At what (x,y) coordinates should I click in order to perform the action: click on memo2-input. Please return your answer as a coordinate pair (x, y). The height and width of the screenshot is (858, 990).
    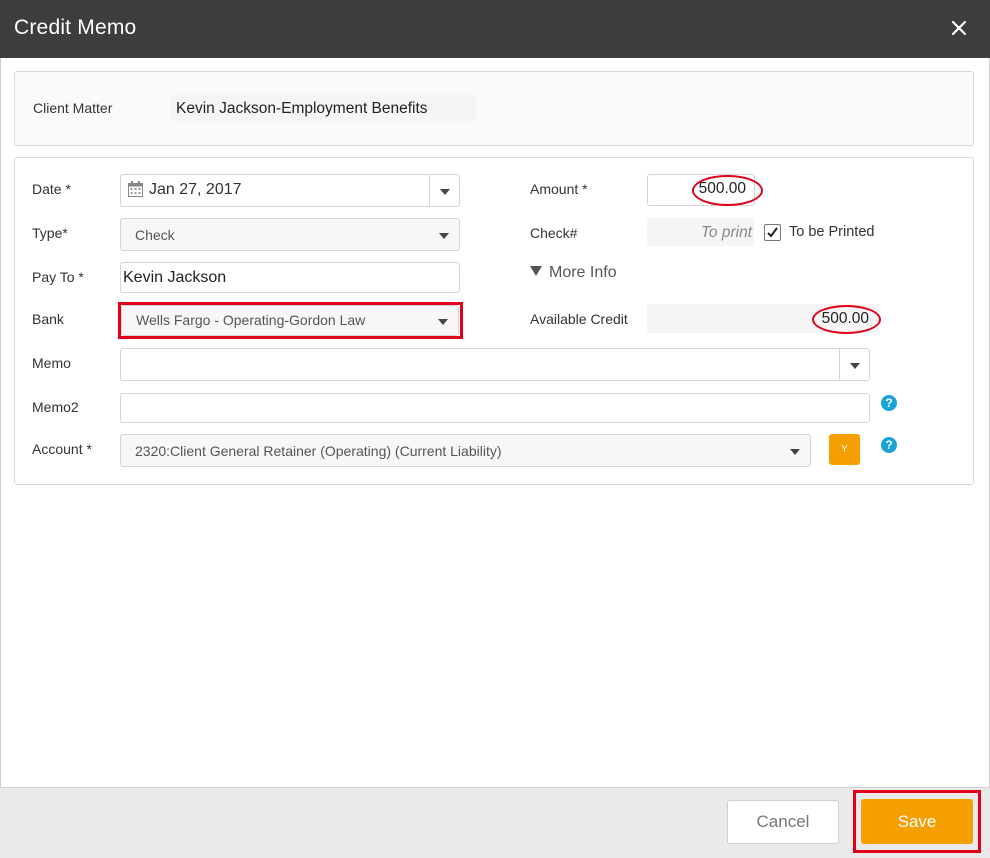
    Looking at the image, I should click on (495, 408).